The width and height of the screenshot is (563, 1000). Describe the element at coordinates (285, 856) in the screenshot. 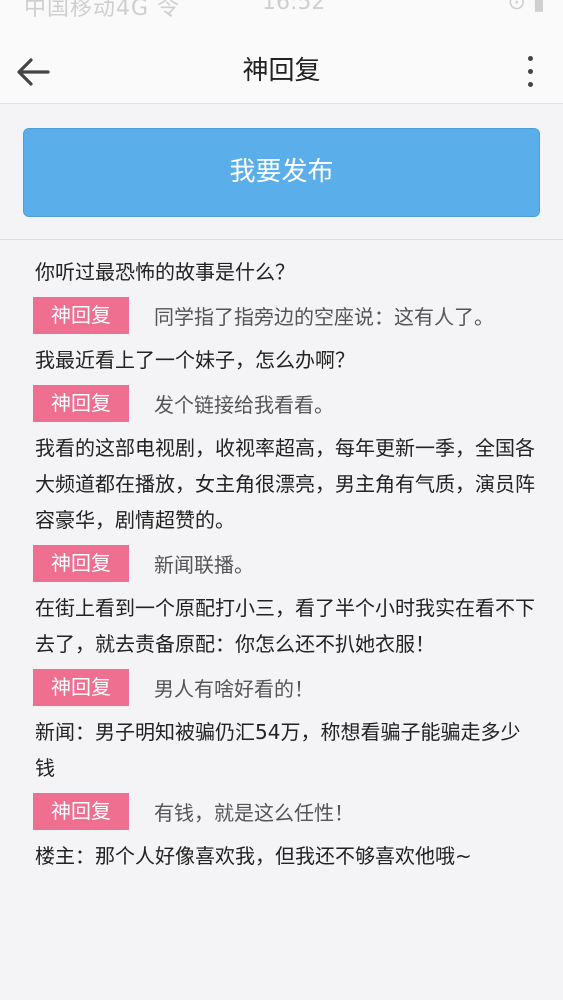

I see `question-text: 楼主：那个人好像喜欢我，但我还不够喜欢他哦~` at that location.